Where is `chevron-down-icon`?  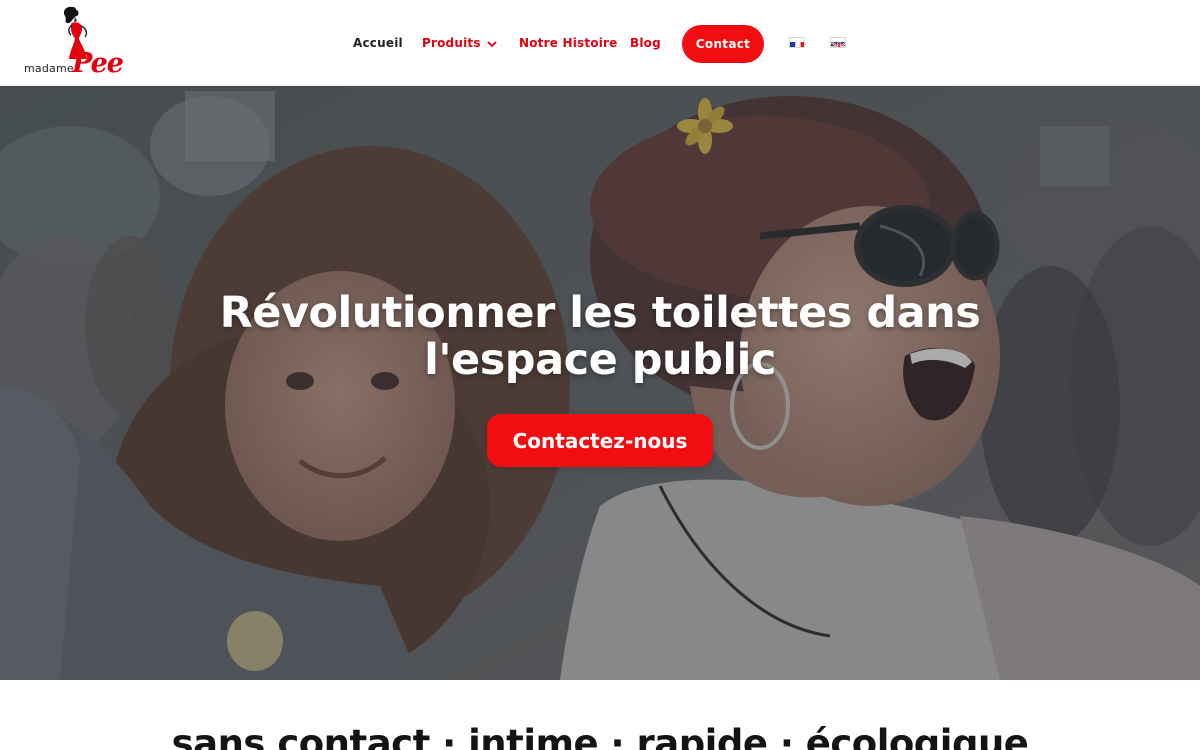
chevron-down-icon is located at coordinates (492, 44).